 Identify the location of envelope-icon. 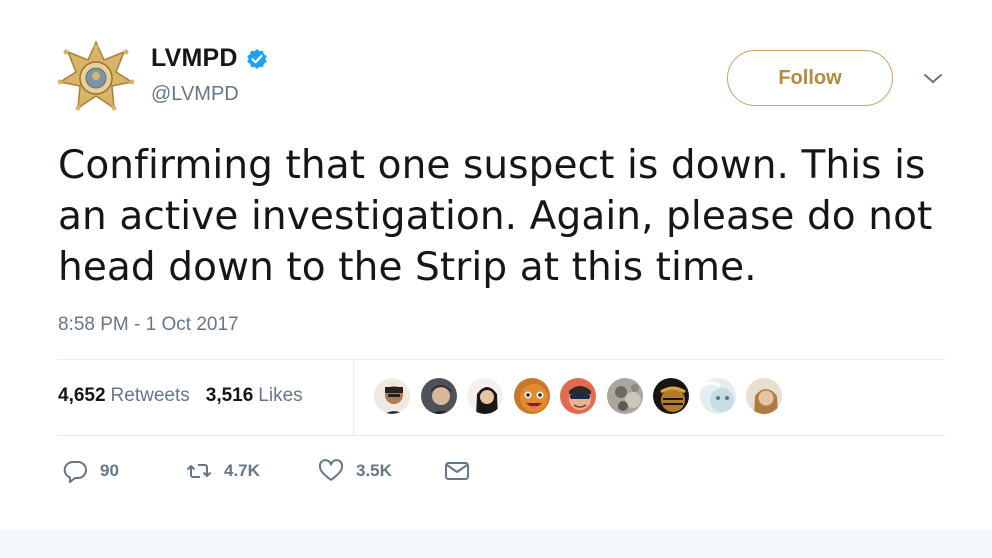
(457, 471).